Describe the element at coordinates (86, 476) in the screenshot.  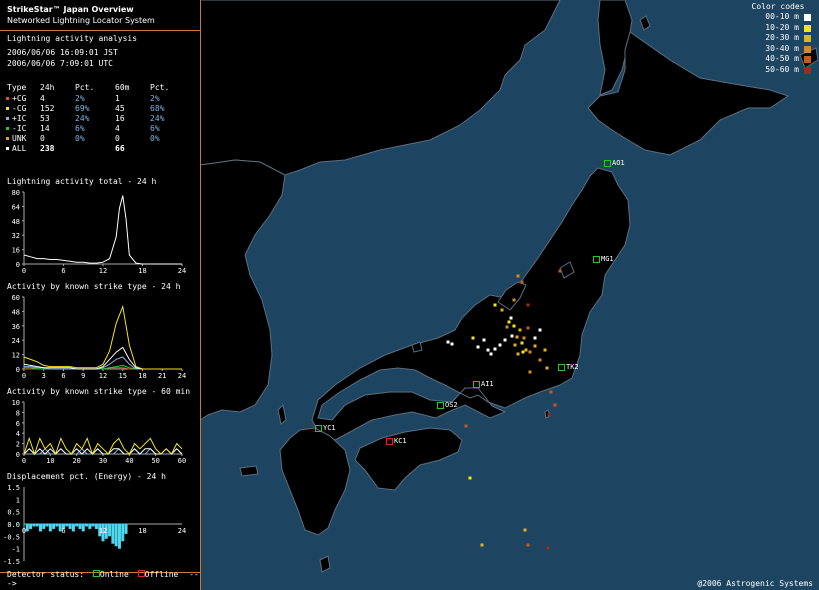
I see `chart-title-displacement: Displacement pct. (Energy) - 24 h` at that location.